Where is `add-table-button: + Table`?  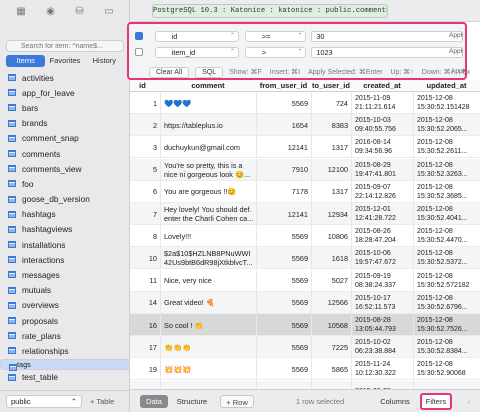
add-table-button: + Table is located at coordinates (102, 401).